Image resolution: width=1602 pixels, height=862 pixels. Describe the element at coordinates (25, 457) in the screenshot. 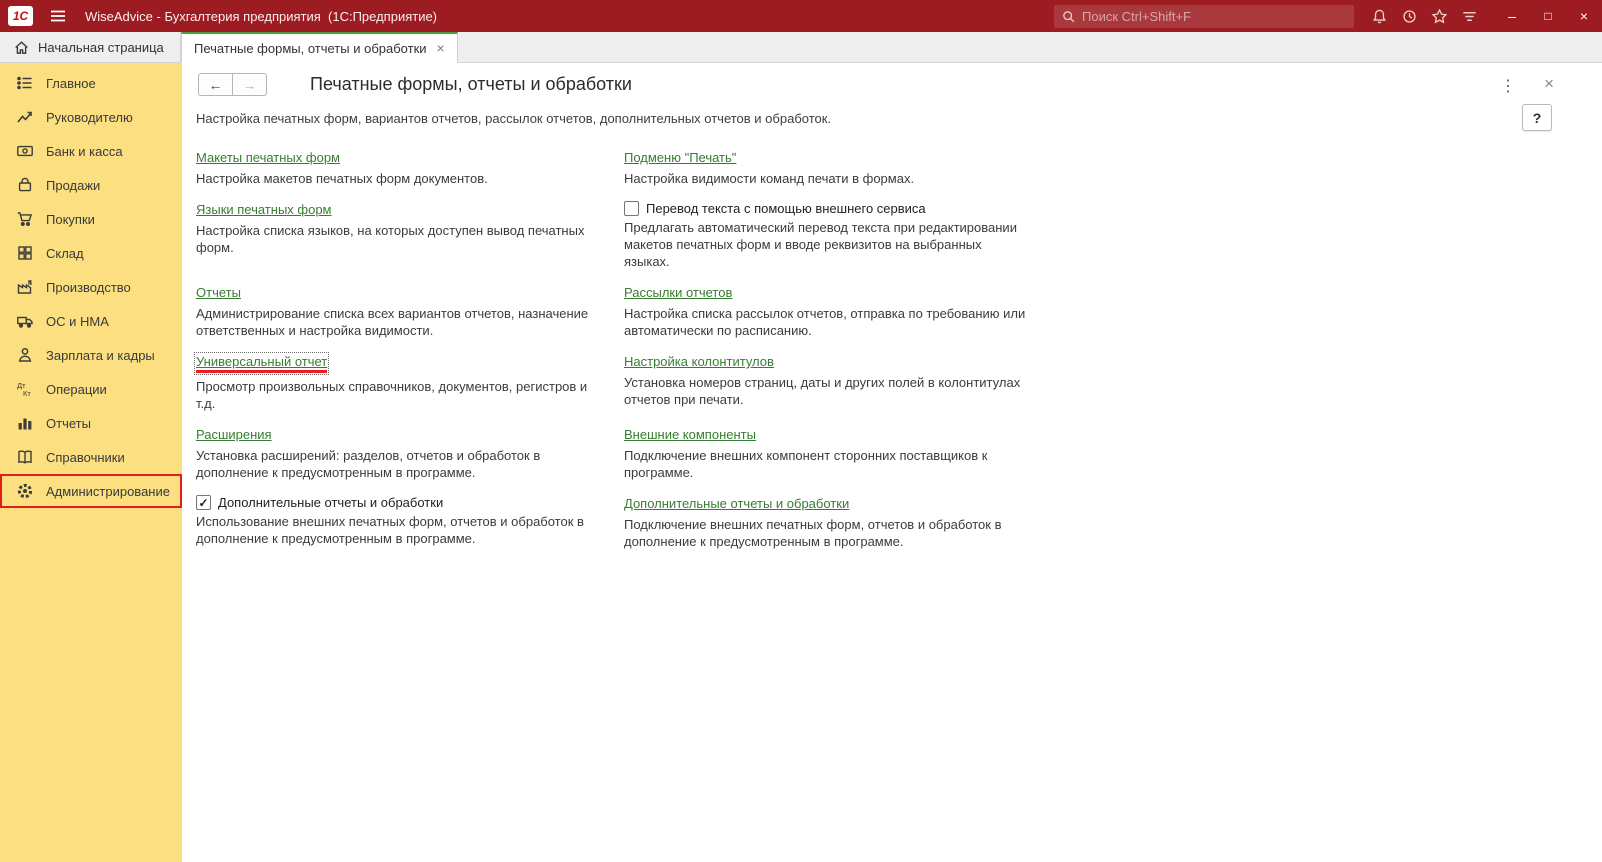

I see `book-icon` at that location.